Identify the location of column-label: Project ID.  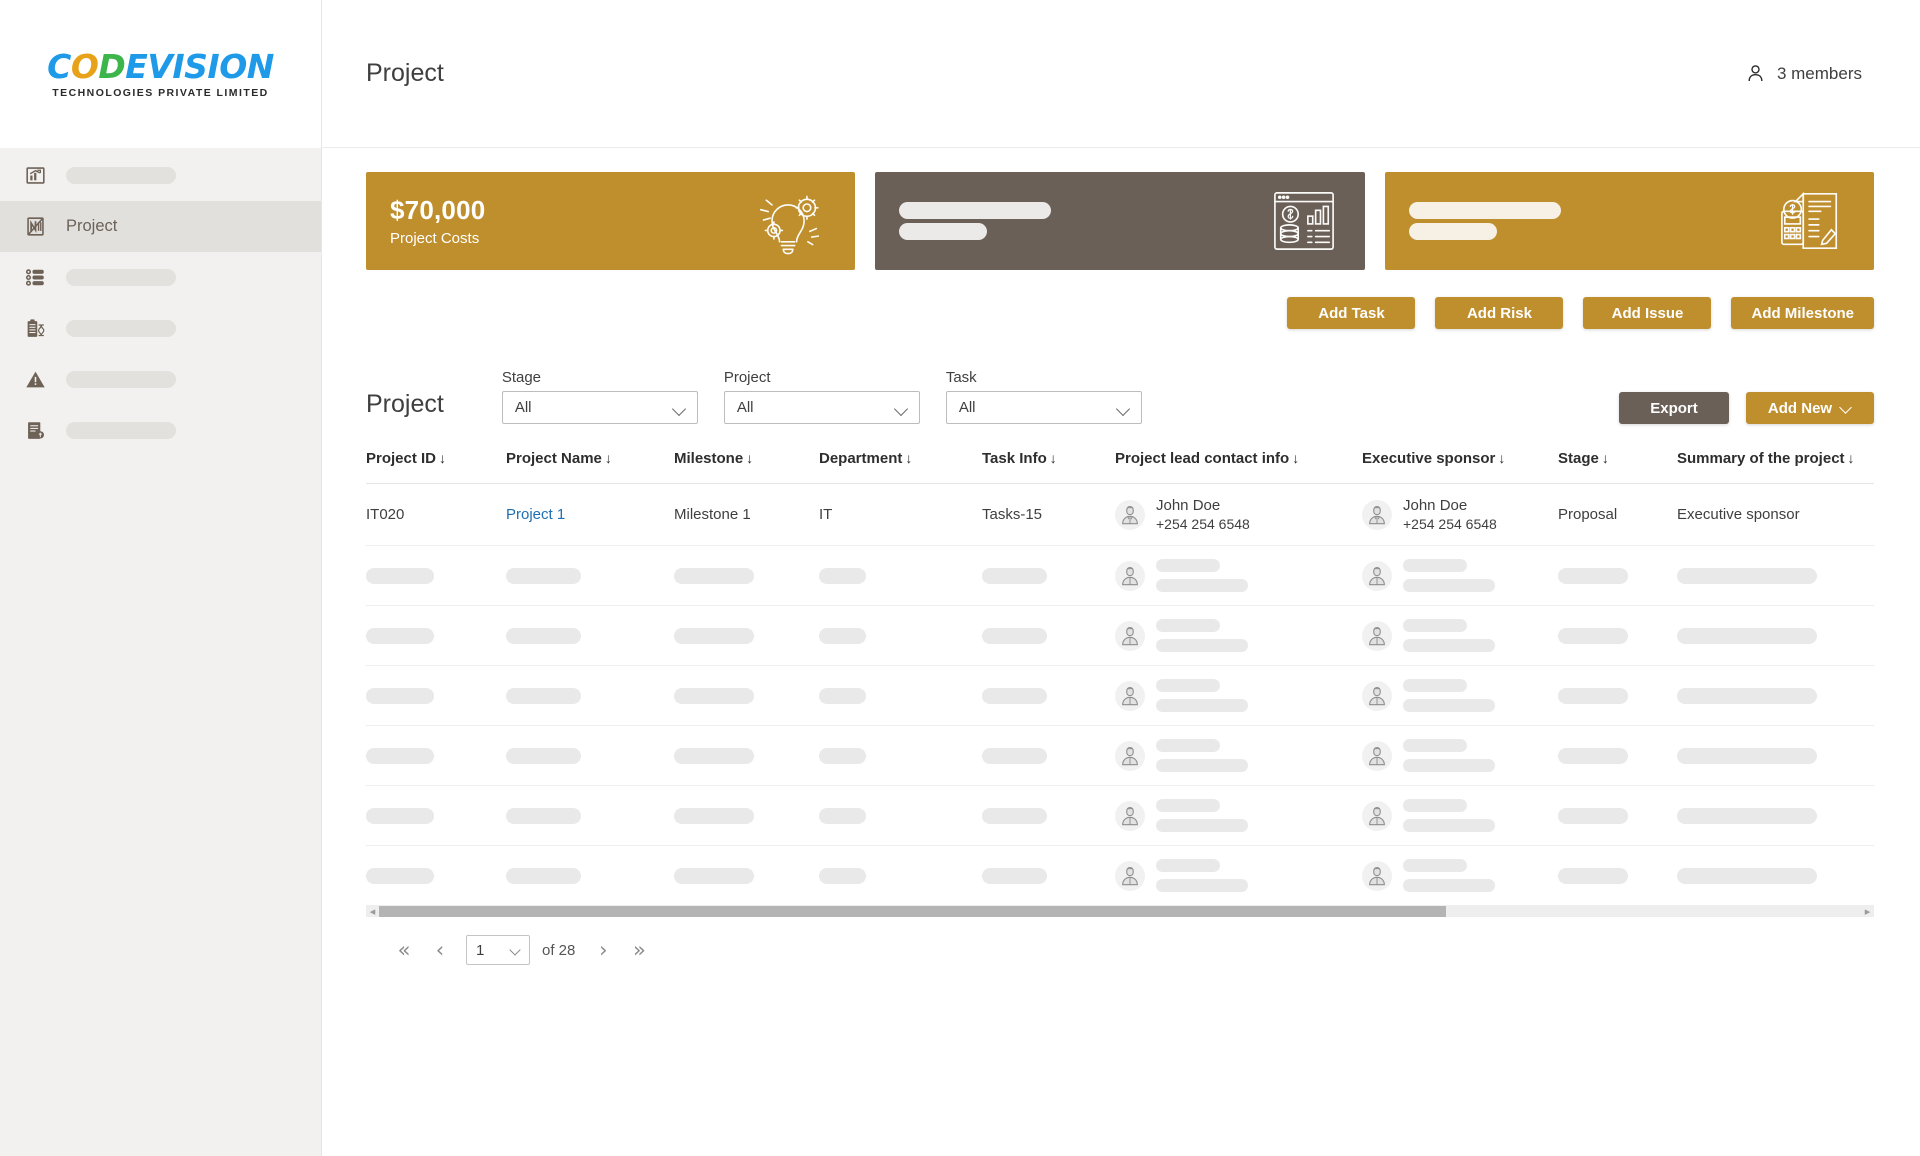
(401, 458).